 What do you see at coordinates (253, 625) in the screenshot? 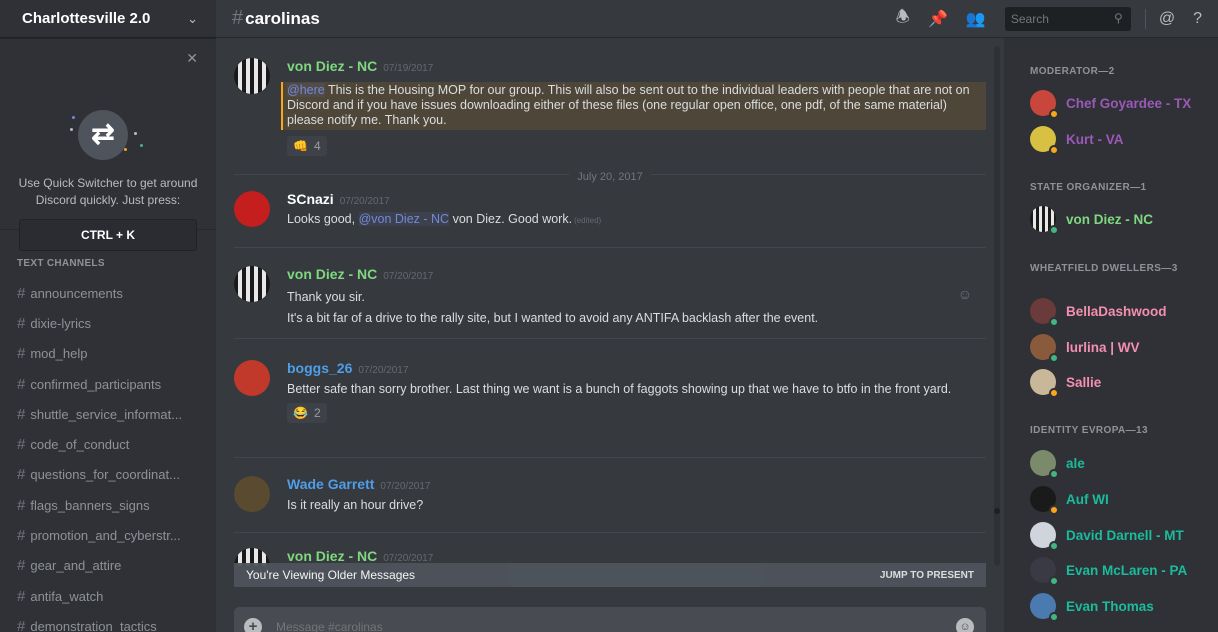
I see `upload-plus-icon: +` at bounding box center [253, 625].